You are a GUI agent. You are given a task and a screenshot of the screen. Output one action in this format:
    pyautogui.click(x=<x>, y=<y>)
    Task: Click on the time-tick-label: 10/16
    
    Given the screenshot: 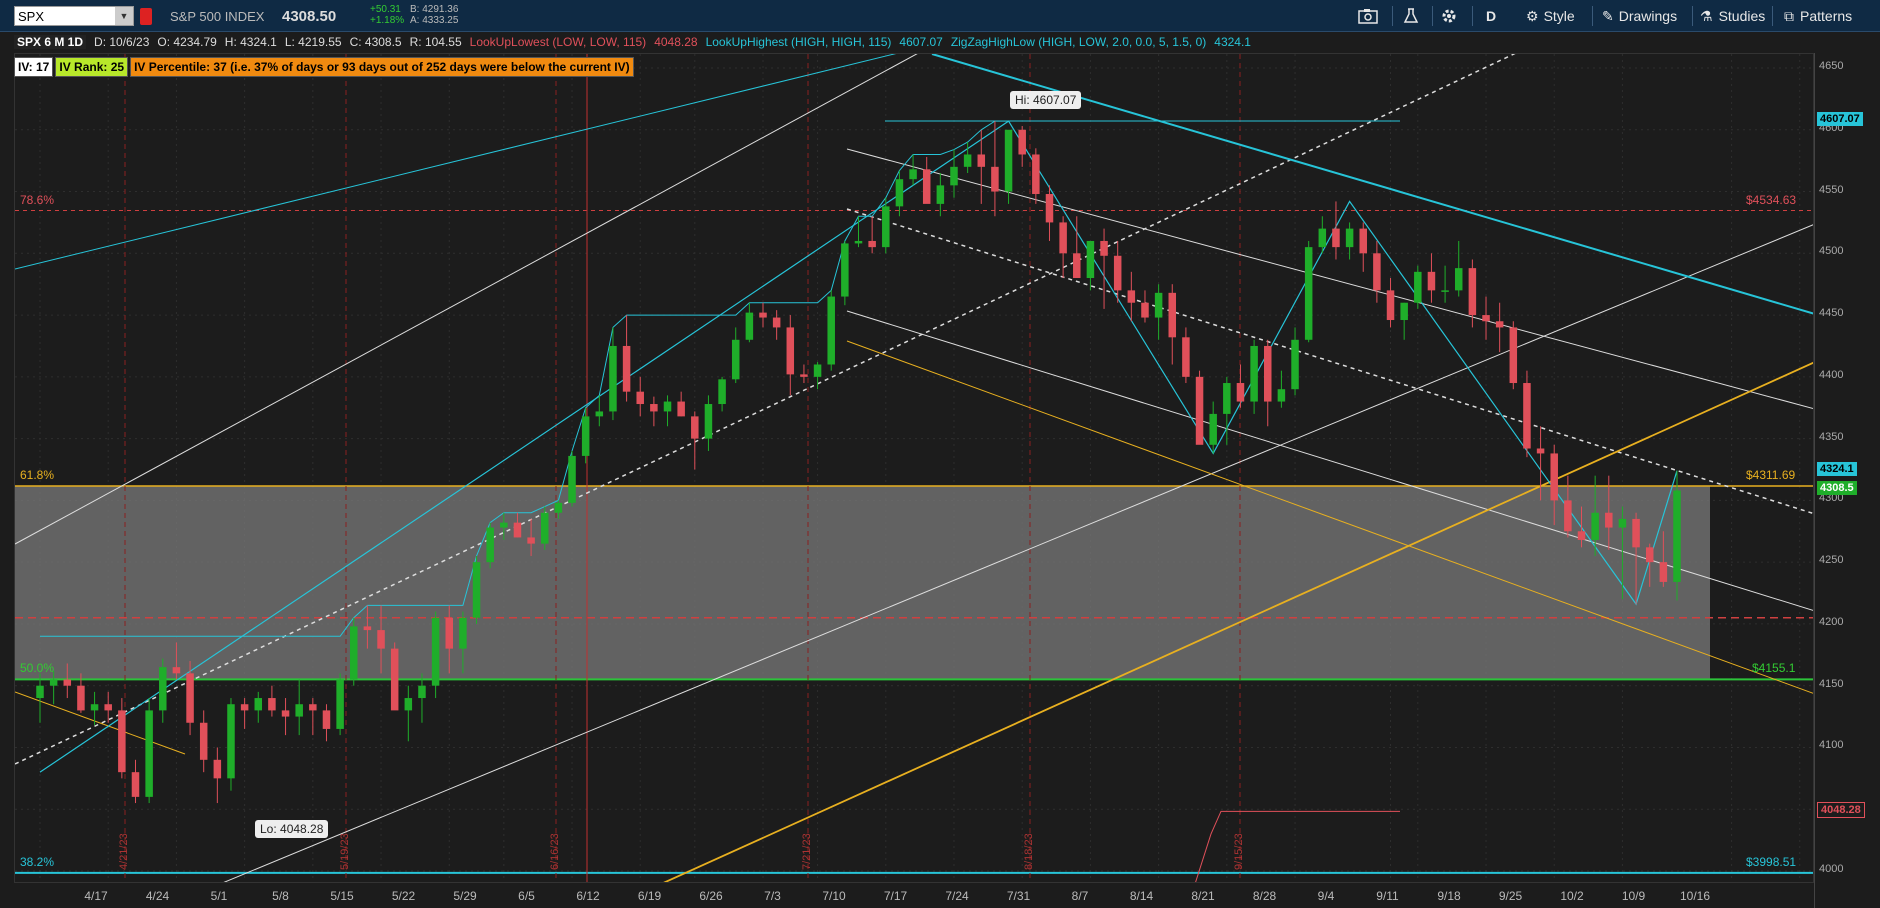 What is the action you would take?
    pyautogui.click(x=1695, y=896)
    